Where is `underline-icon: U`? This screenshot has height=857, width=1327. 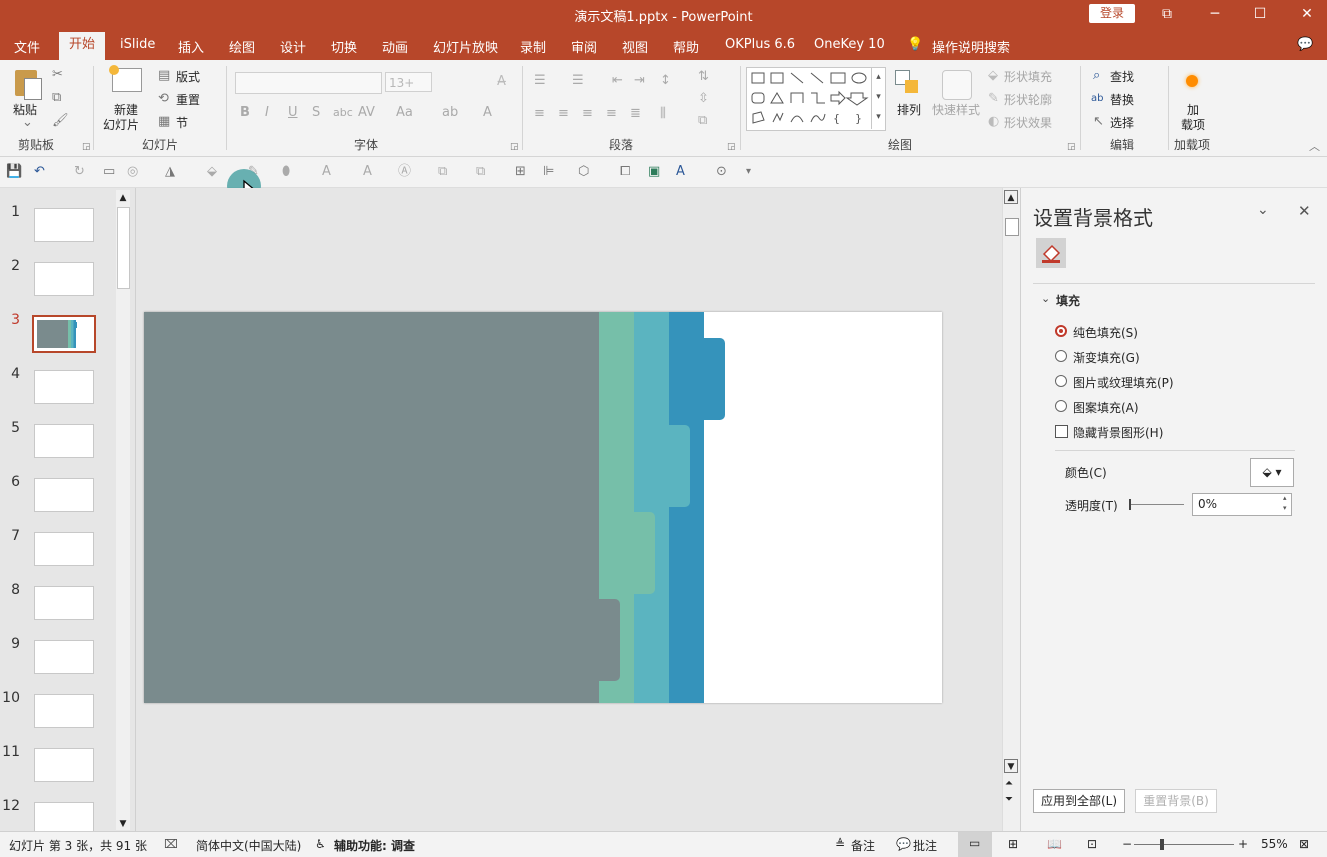 underline-icon: U is located at coordinates (293, 113).